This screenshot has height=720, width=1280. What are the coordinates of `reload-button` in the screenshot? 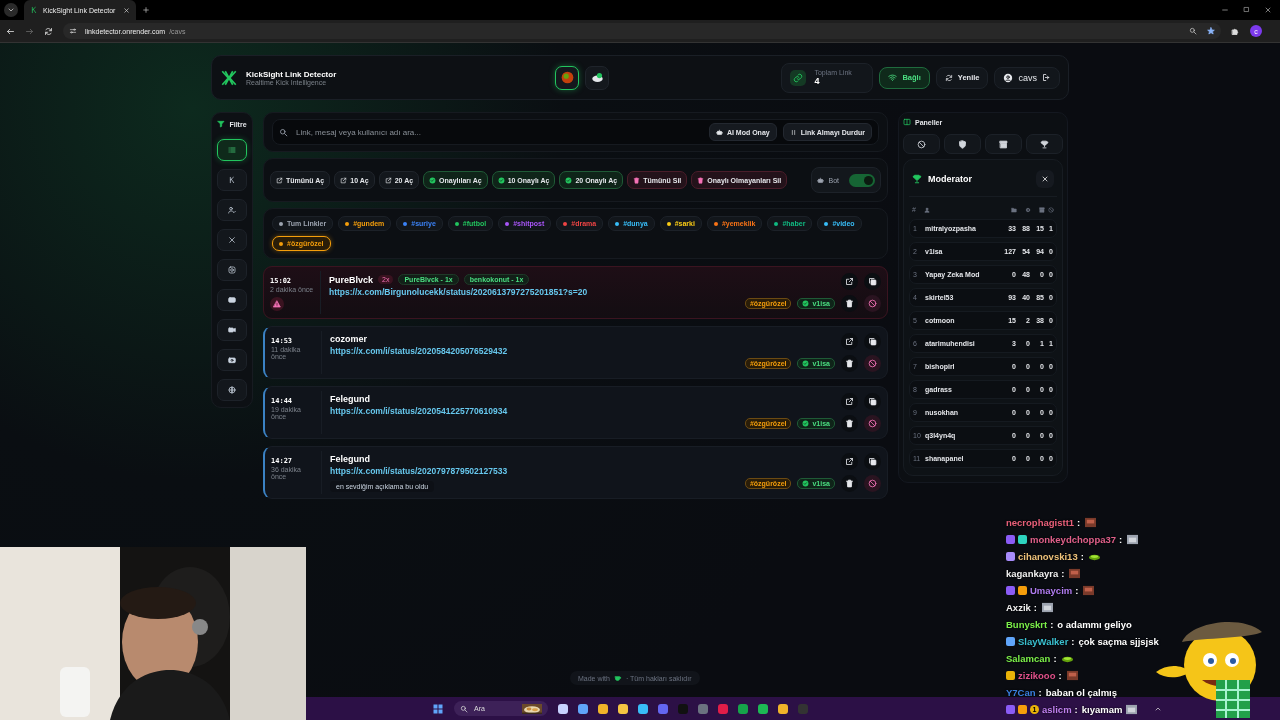 It's located at (48, 31).